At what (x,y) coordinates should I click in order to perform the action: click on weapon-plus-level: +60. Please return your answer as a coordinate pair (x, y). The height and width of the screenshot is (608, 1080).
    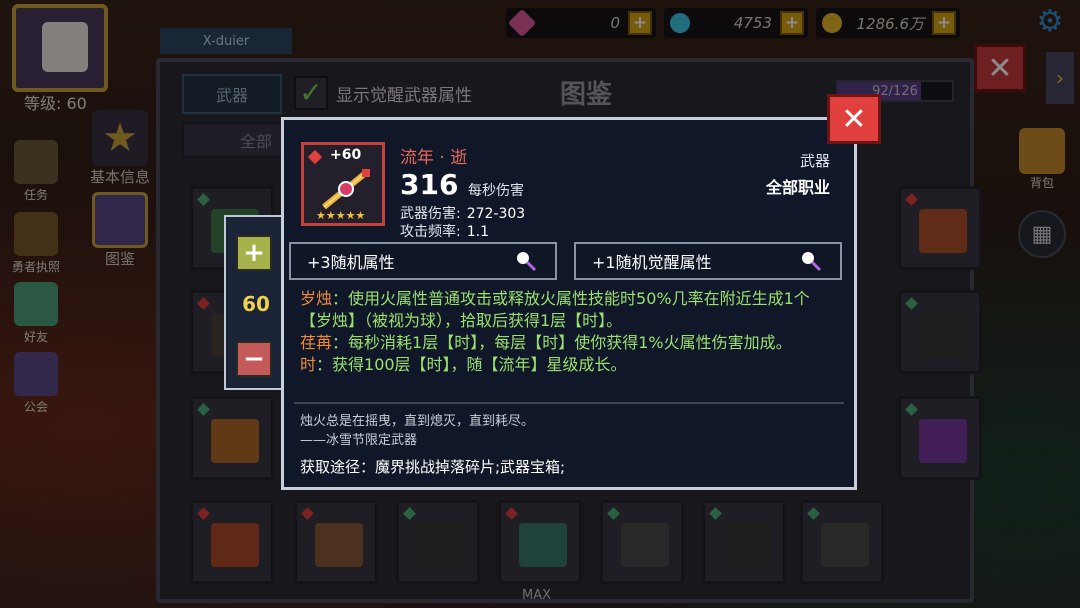
    Looking at the image, I should click on (346, 155).